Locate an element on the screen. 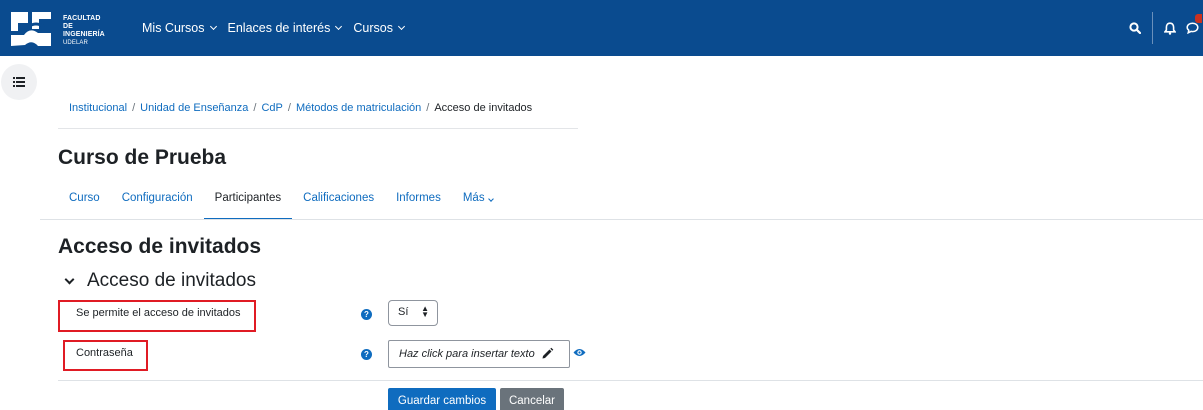 The image size is (1203, 410). faculty-logo: FACULTAD DE INGENIERÍA UDELAR is located at coordinates (58, 29).